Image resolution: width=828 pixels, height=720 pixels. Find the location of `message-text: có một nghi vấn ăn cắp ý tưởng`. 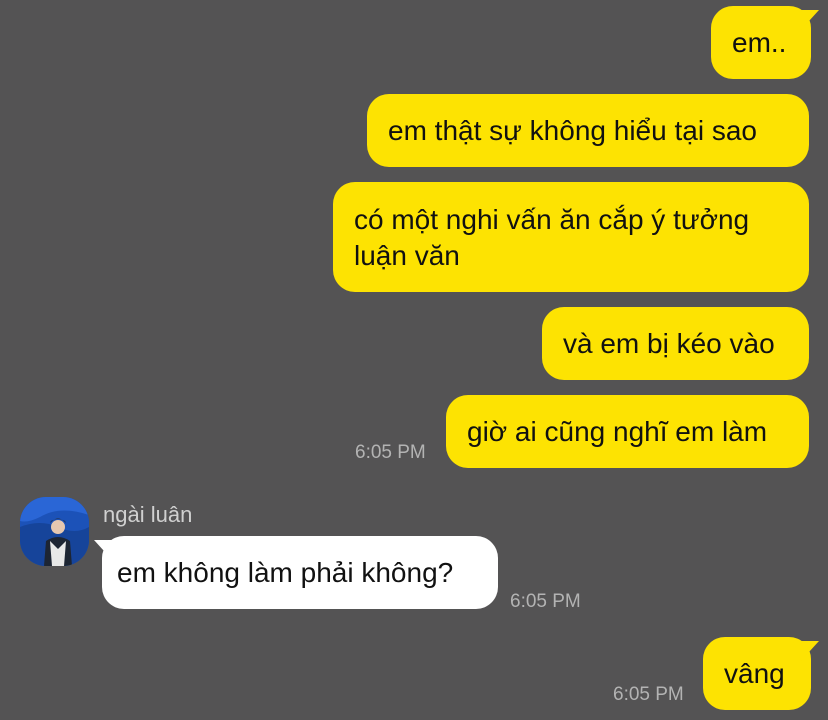

message-text: có một nghi vấn ăn cắp ý tưởng is located at coordinates (552, 219).